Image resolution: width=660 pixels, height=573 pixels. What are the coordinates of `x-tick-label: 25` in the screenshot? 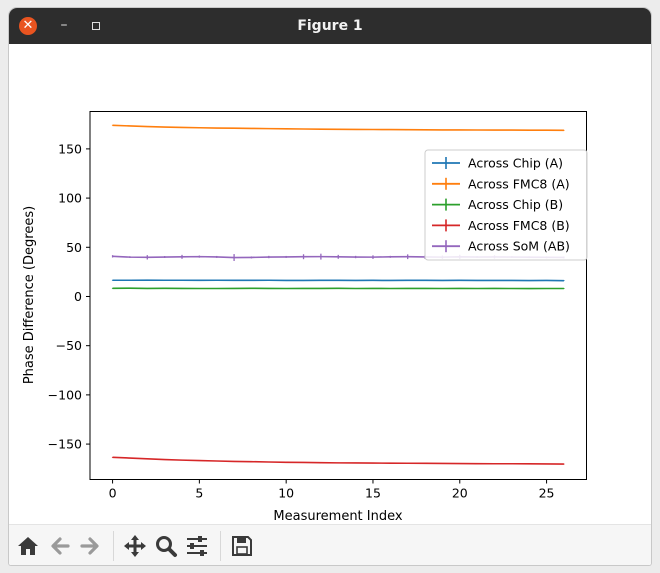 It's located at (547, 493).